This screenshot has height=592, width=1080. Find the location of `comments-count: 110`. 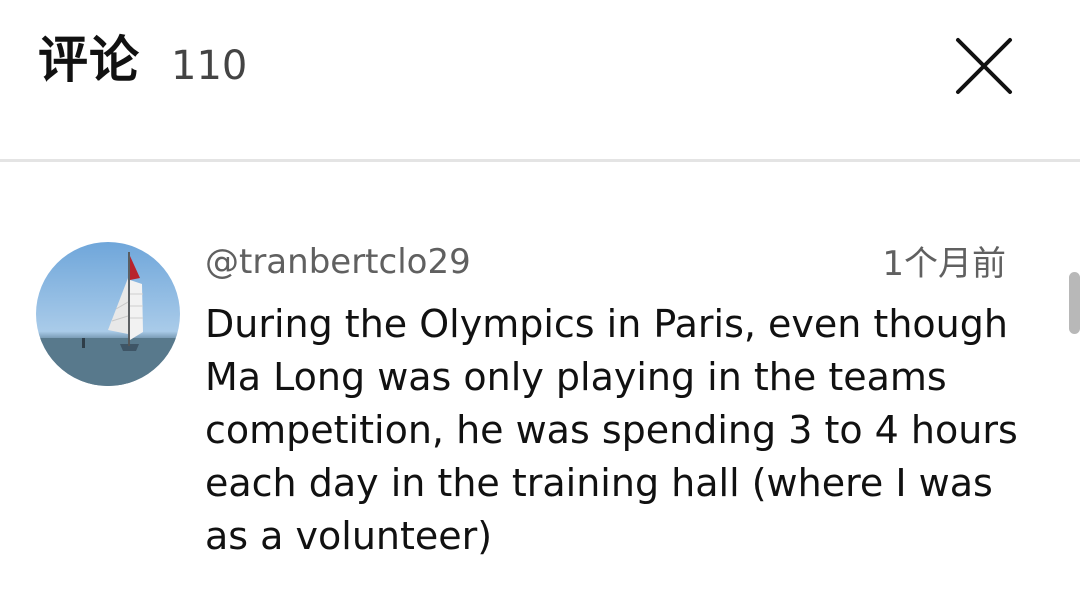

comments-count: 110 is located at coordinates (209, 66).